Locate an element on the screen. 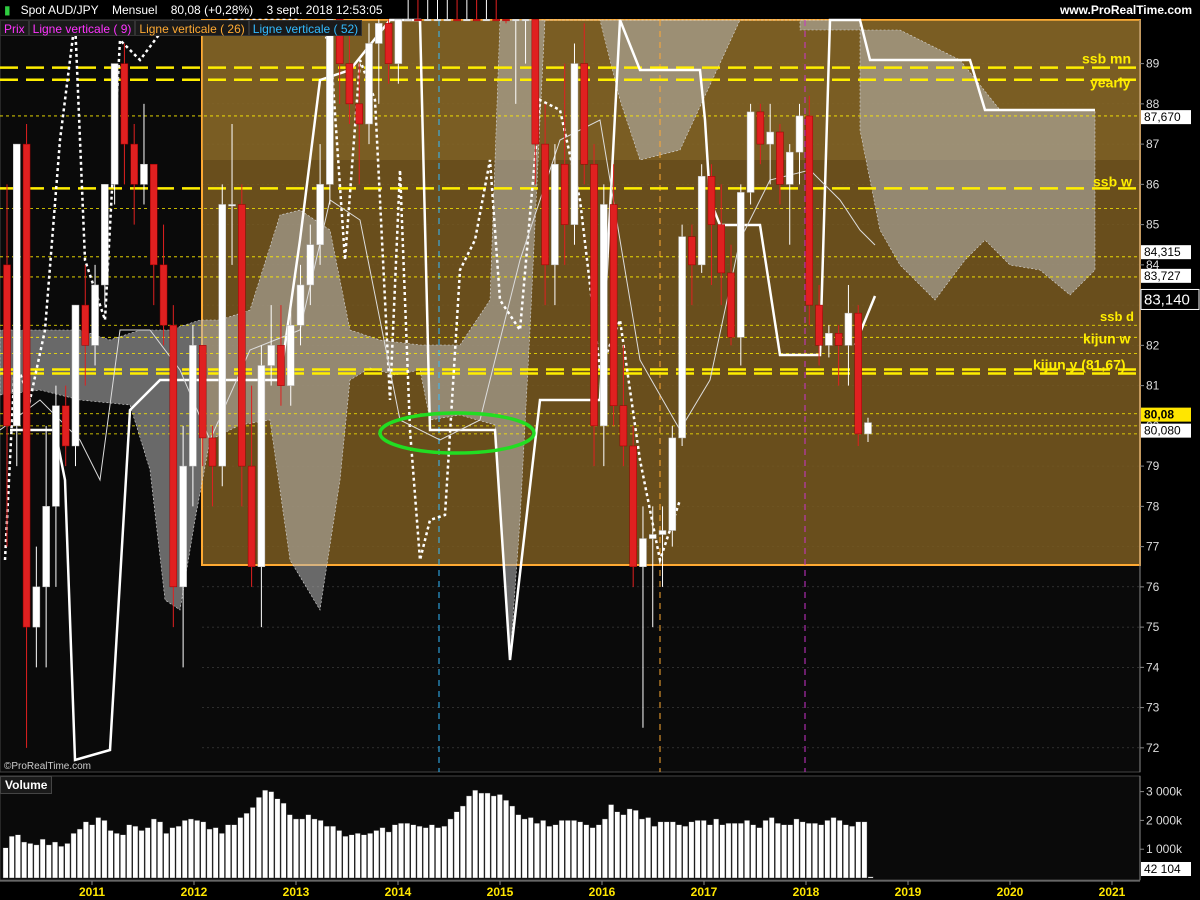 This screenshot has height=900, width=1200. price-tick-label: 86 is located at coordinates (1153, 184).